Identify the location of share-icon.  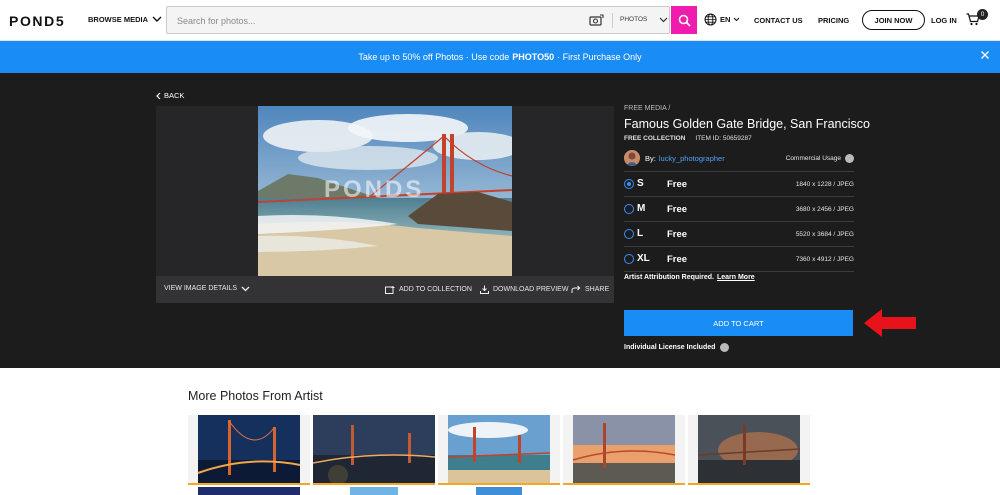
(576, 289).